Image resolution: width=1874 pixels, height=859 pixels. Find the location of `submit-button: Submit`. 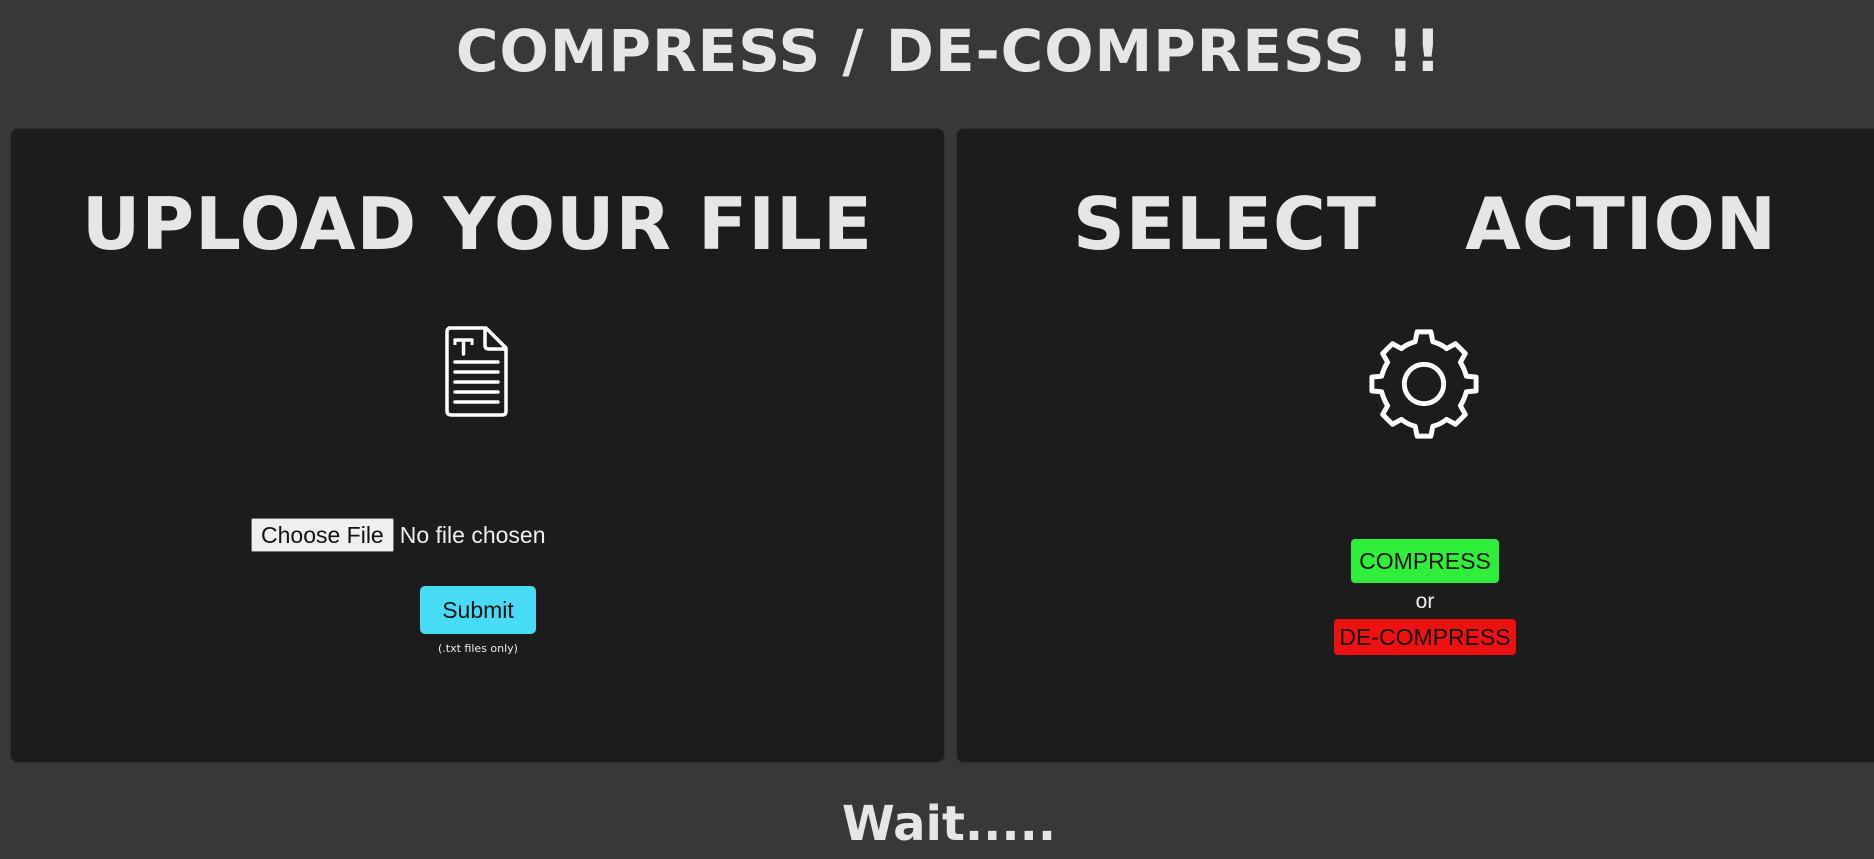

submit-button: Submit is located at coordinates (478, 610).